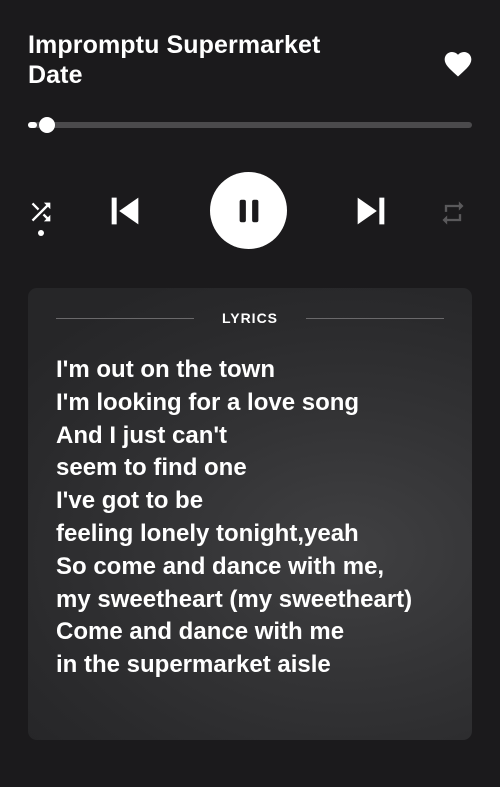 The height and width of the screenshot is (787, 500). I want to click on progress-track, so click(250, 125).